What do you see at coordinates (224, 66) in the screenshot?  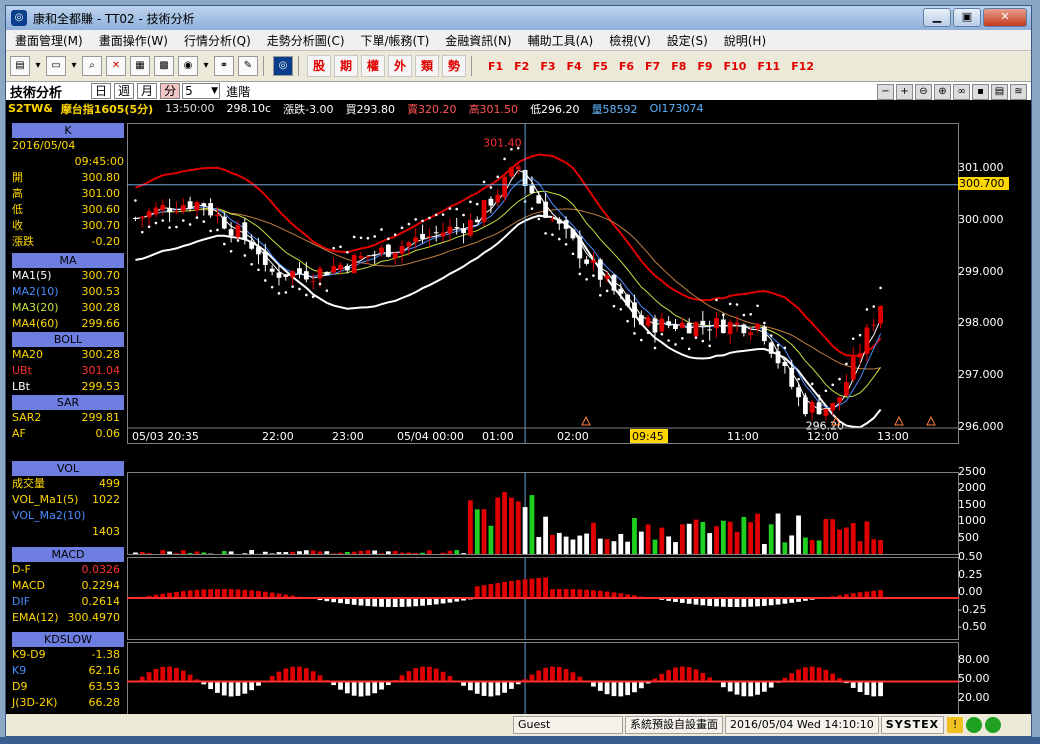 I see `link-icon: ⚭` at bounding box center [224, 66].